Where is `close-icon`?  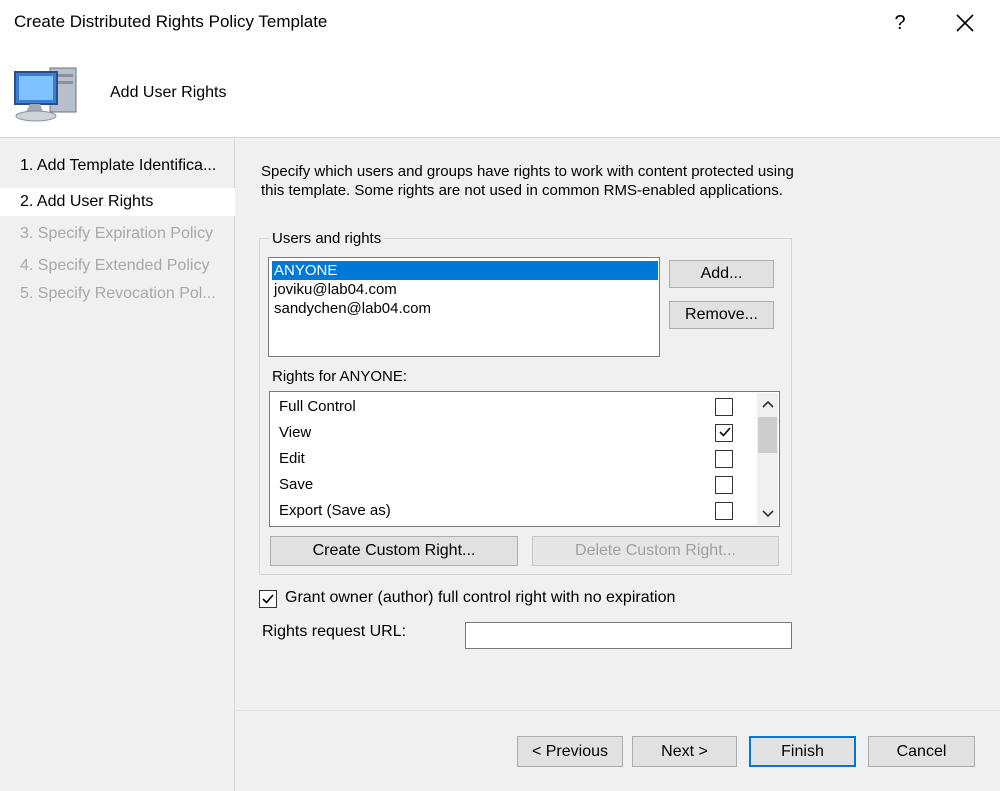
close-icon is located at coordinates (965, 23).